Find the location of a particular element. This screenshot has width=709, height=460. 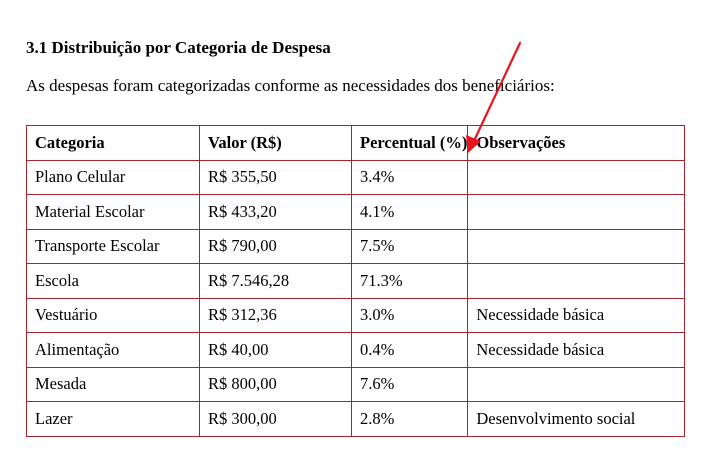

cell-valor: R$ 40,00 is located at coordinates (275, 350).